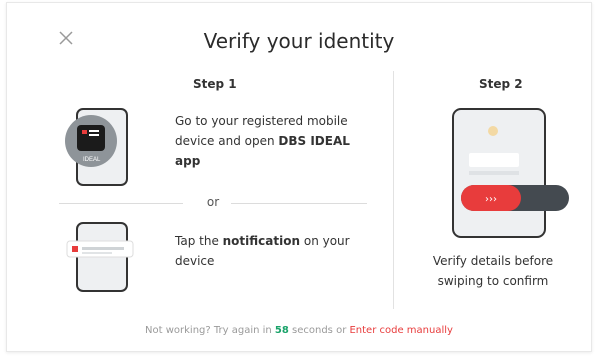 This screenshot has height=358, width=599. What do you see at coordinates (100, 257) in the screenshot?
I see `phone-notification-illustration` at bounding box center [100, 257].